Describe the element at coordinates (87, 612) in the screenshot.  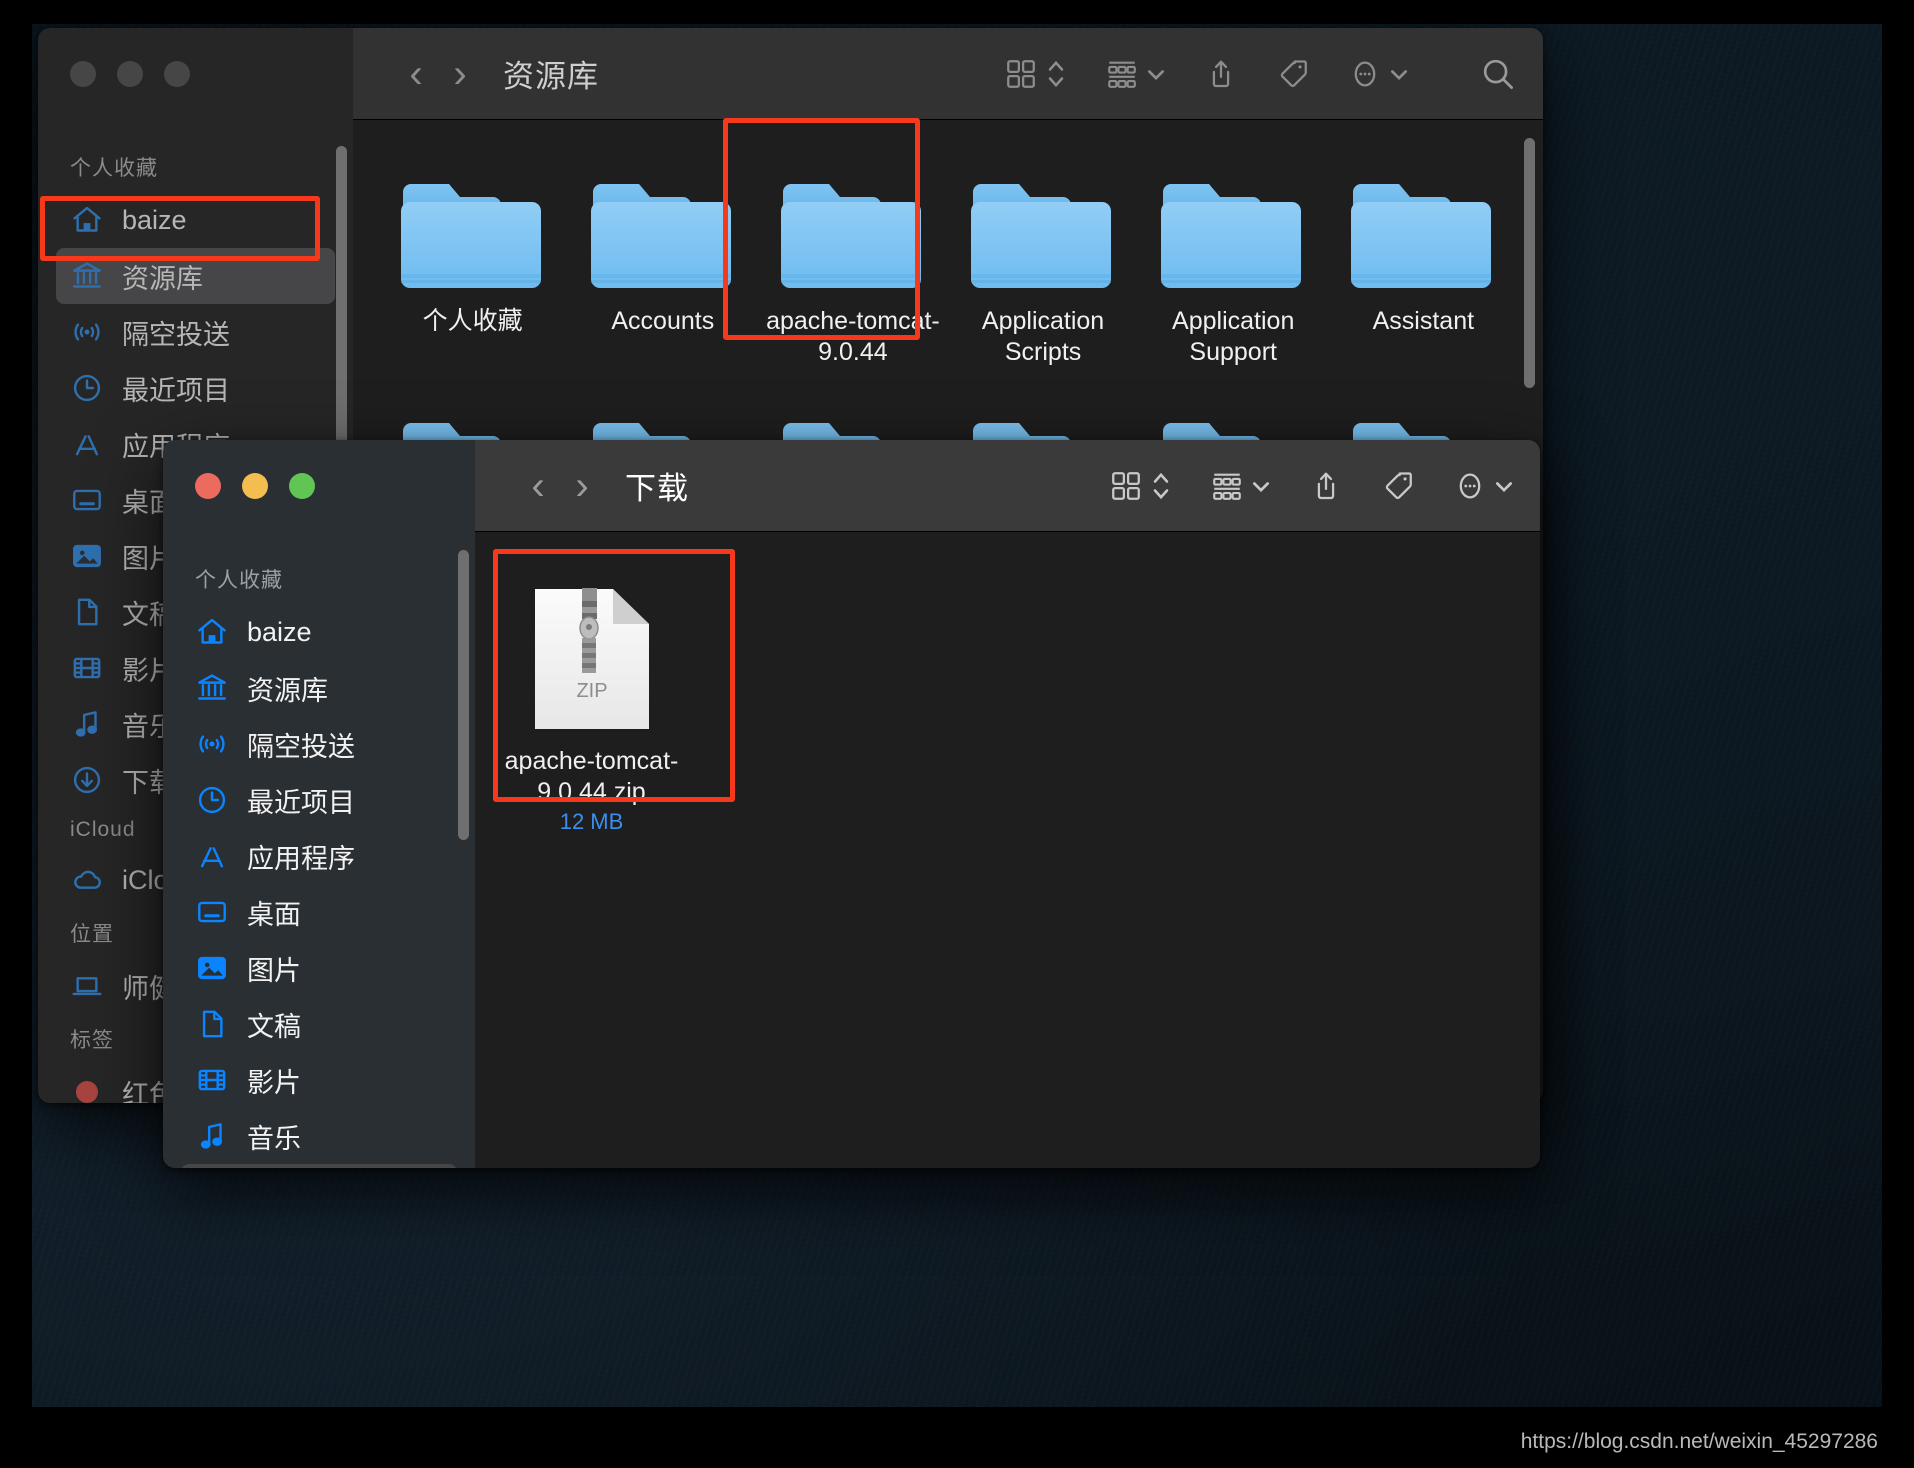
I see `document-icon` at that location.